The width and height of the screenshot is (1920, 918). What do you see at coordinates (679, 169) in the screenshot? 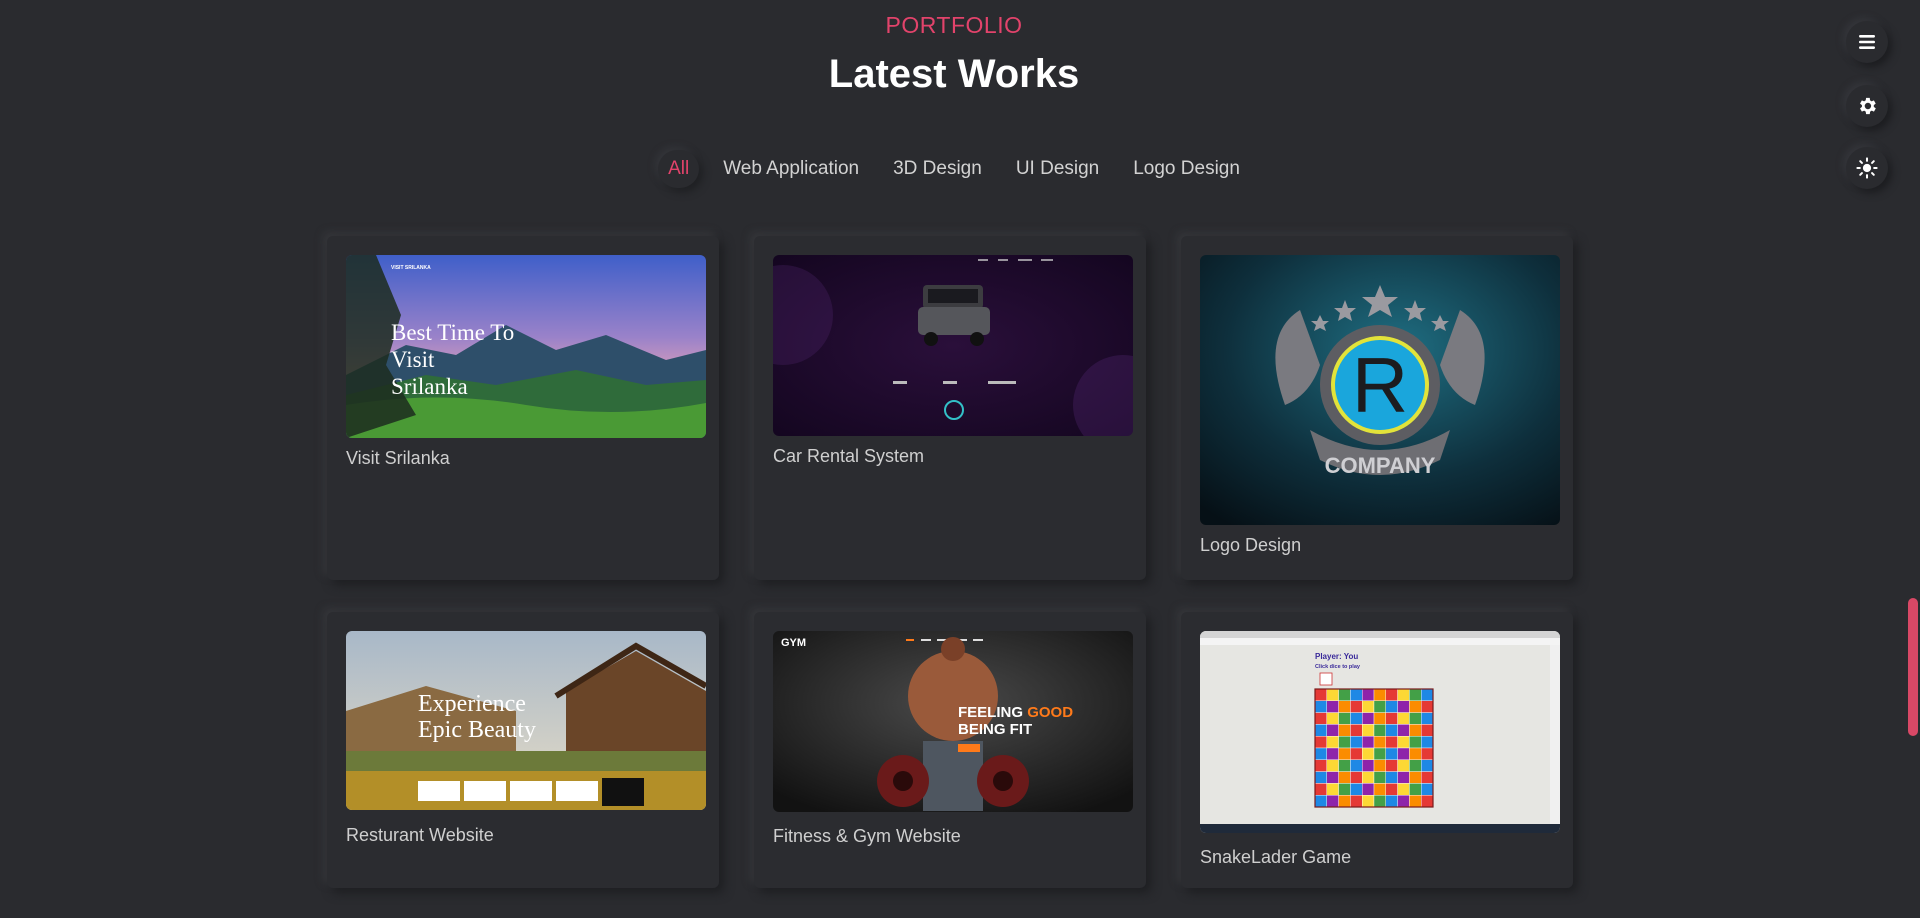
I see `filter-all: All` at bounding box center [679, 169].